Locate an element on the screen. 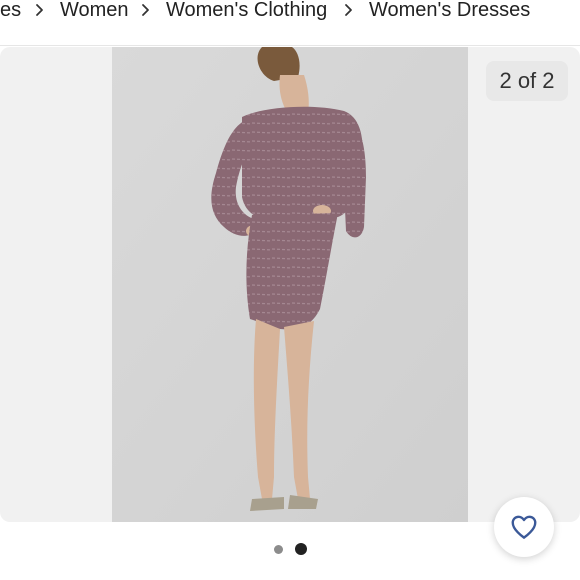 This screenshot has height=580, width=580. heart-icon is located at coordinates (524, 527).